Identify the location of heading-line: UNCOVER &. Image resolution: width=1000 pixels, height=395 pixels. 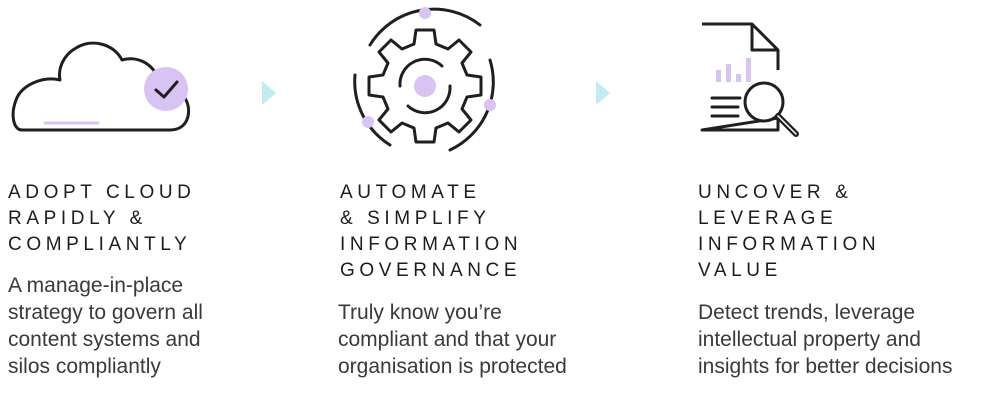
(775, 192).